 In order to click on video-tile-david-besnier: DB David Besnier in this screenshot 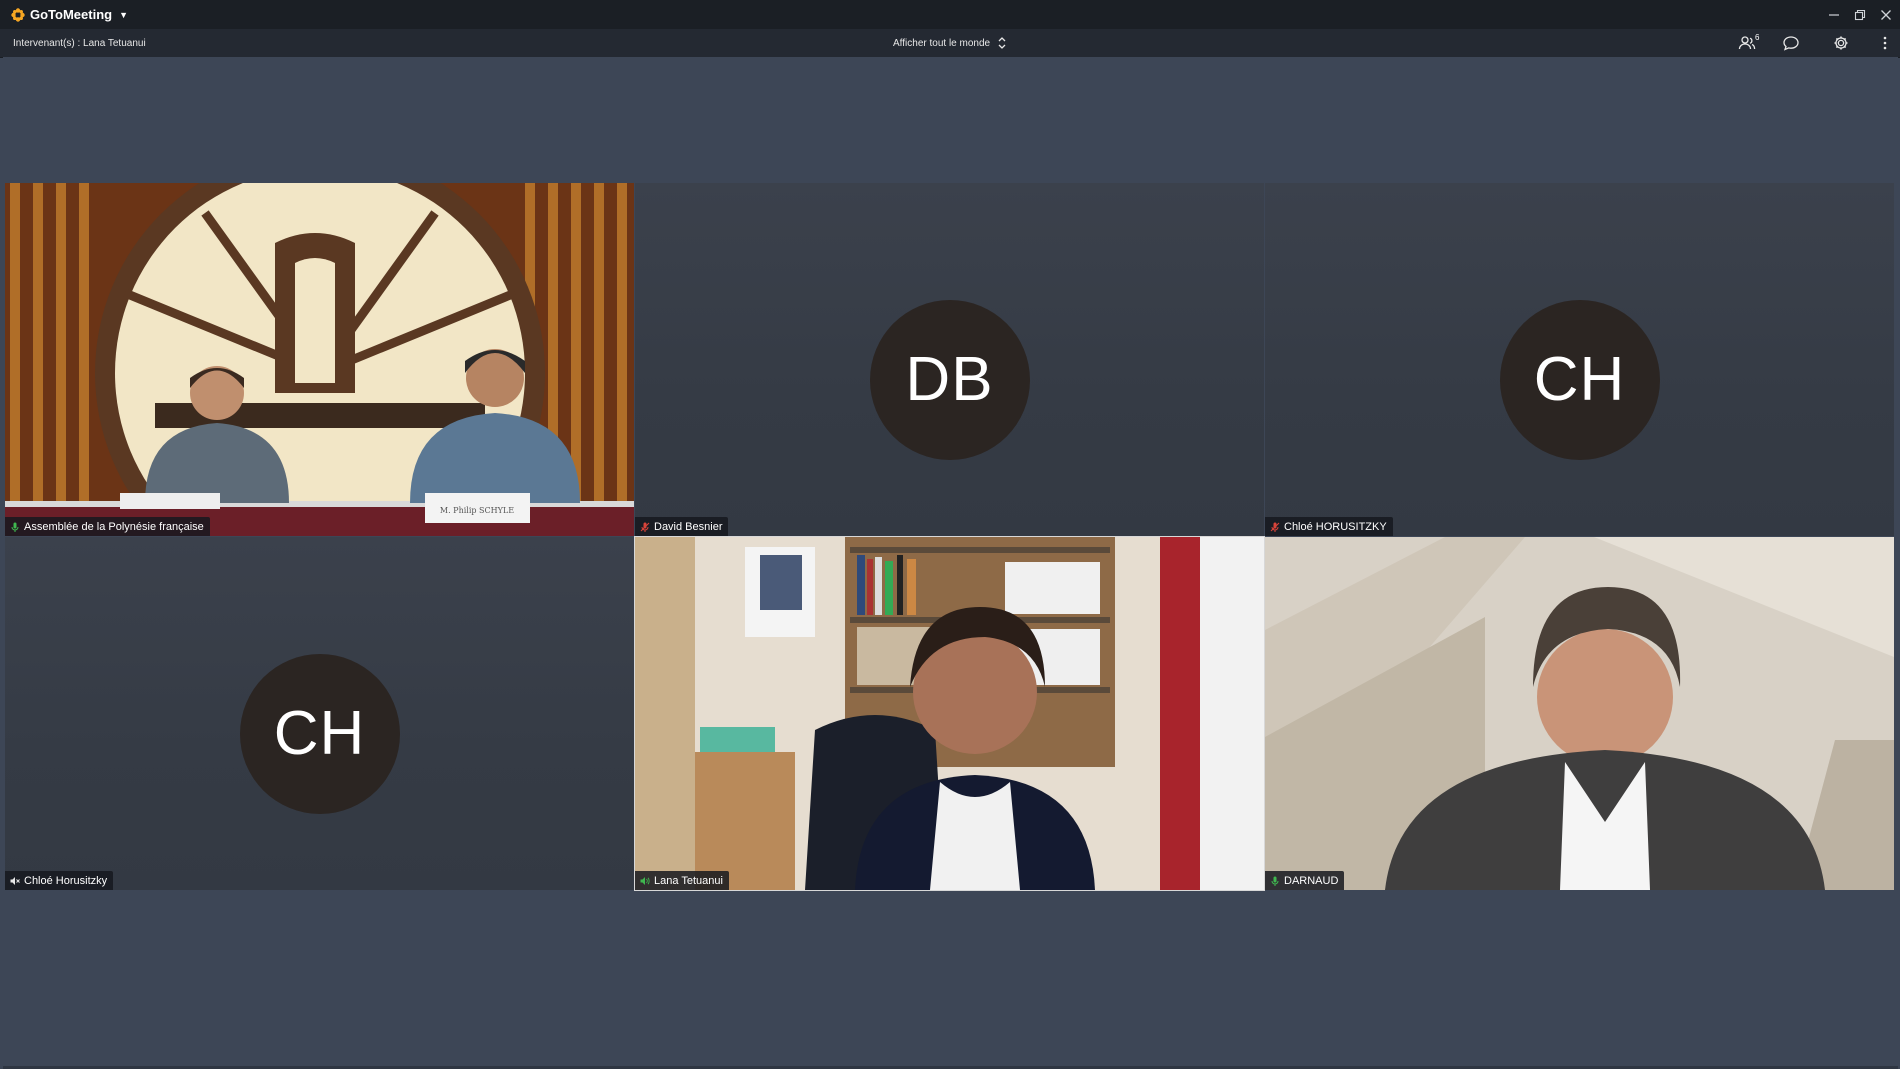, I will do `click(949, 359)`.